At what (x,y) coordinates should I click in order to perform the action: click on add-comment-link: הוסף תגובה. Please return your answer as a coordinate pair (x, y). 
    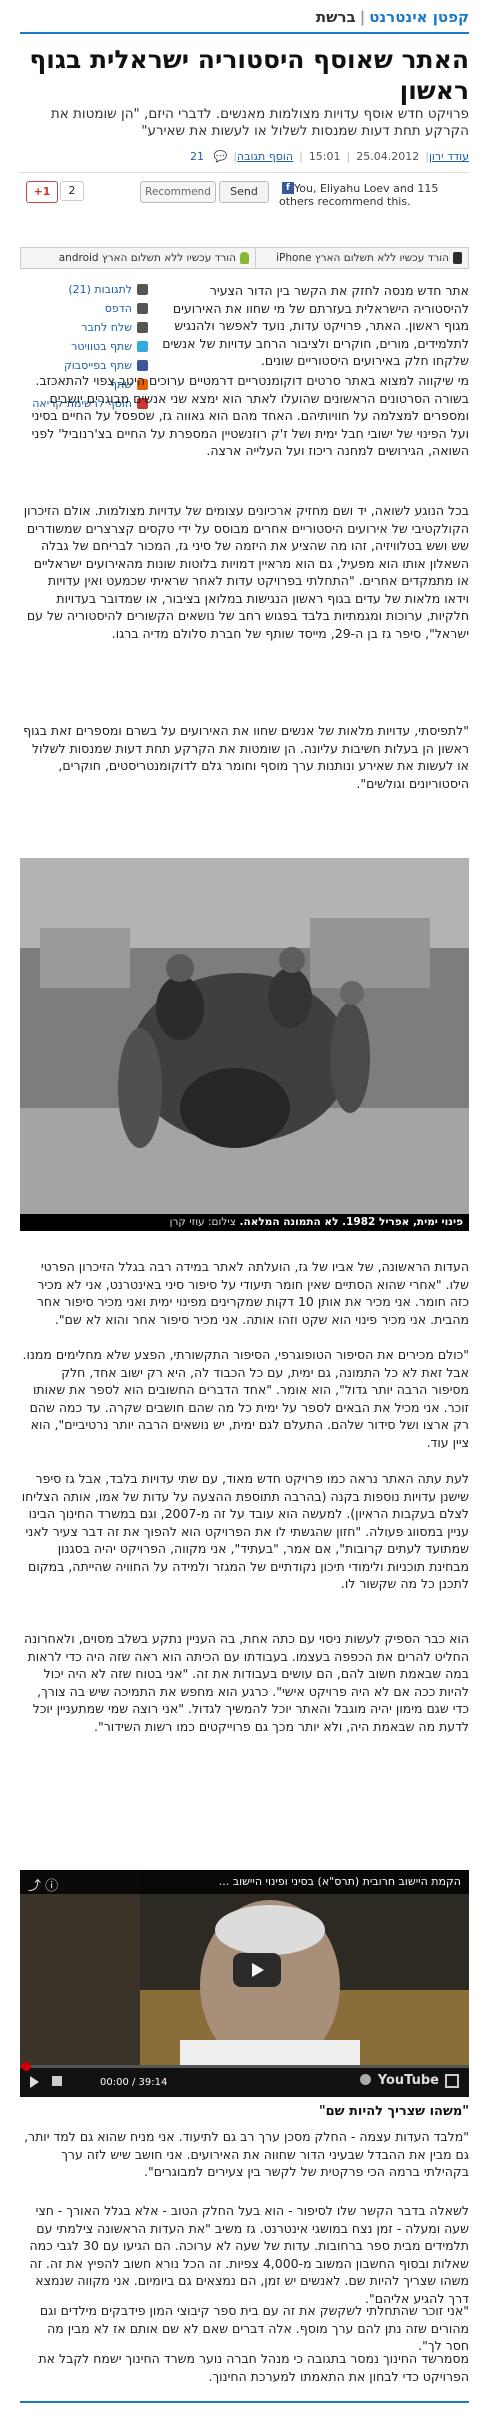
    Looking at the image, I should click on (265, 156).